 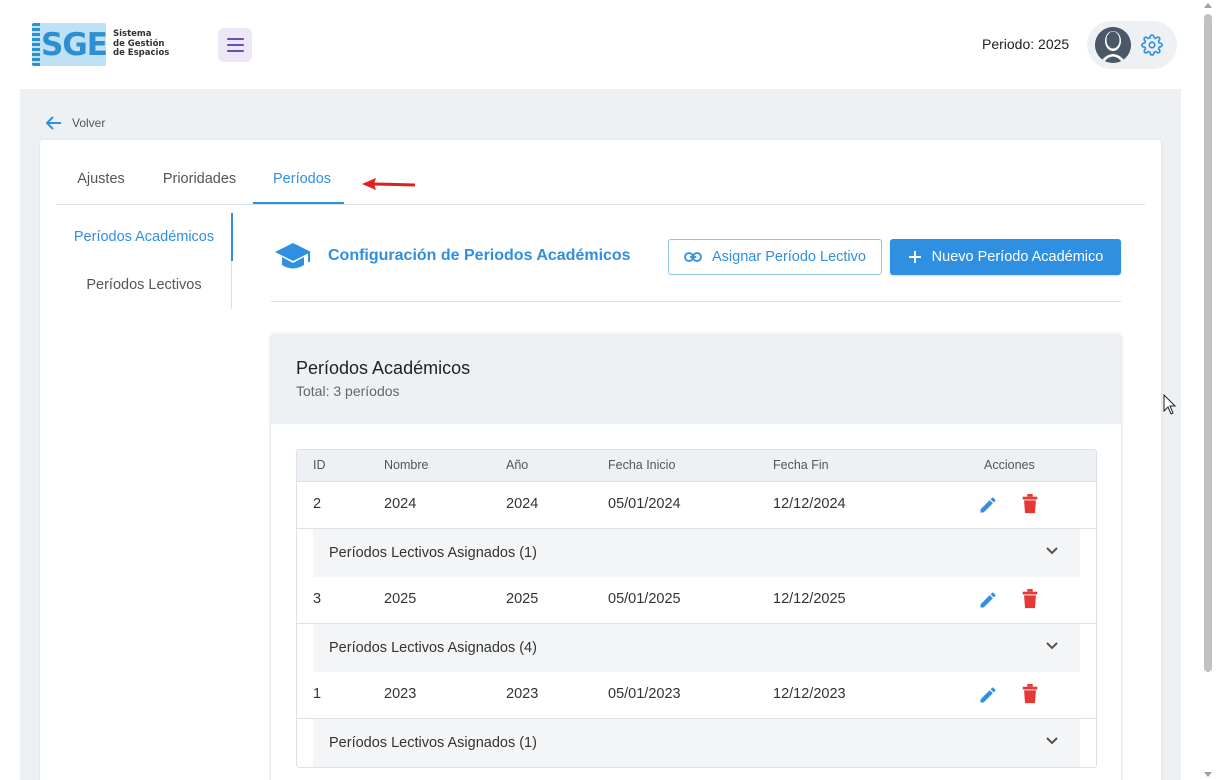 I want to click on user-menu, so click(x=1132, y=45).